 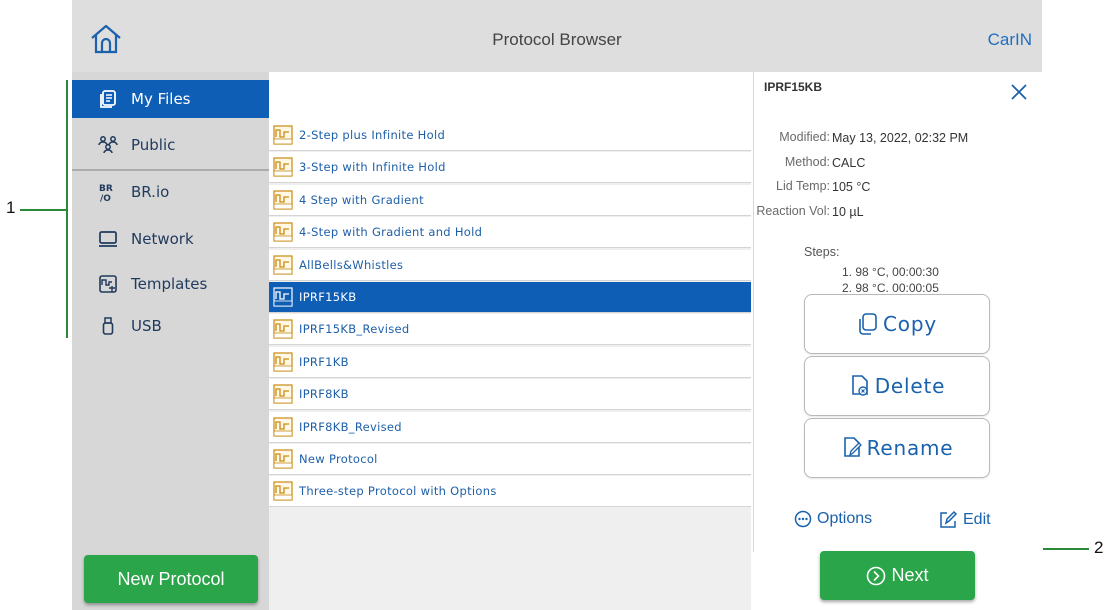 I want to click on protocol-row: IPRF15KB_Revised, so click(x=510, y=330).